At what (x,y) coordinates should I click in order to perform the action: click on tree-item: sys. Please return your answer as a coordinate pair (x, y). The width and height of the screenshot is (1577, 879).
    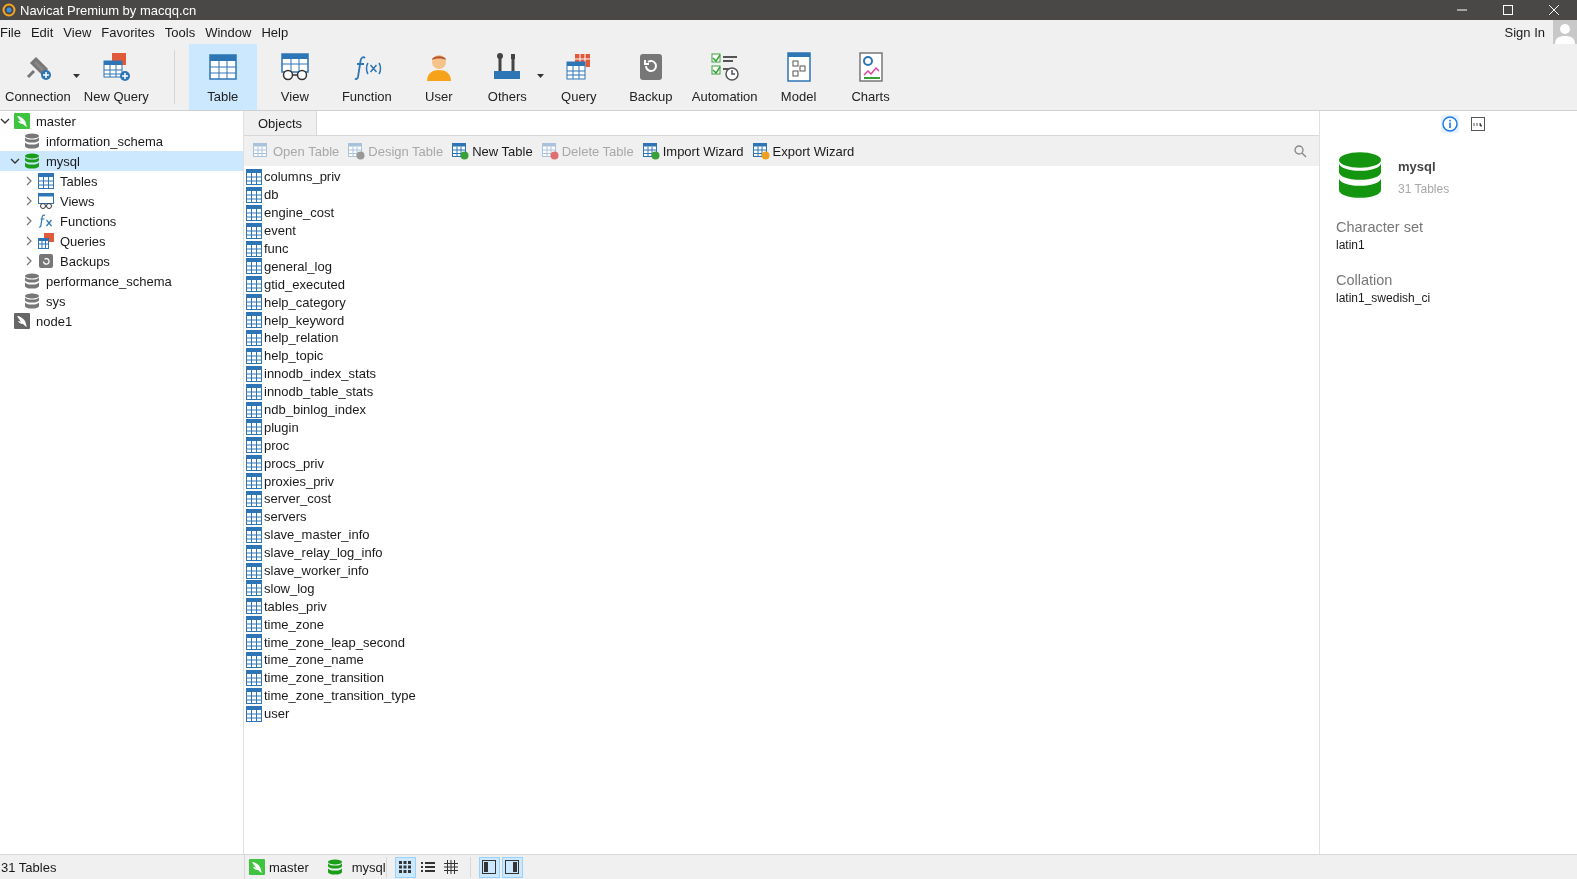
    Looking at the image, I should click on (121, 301).